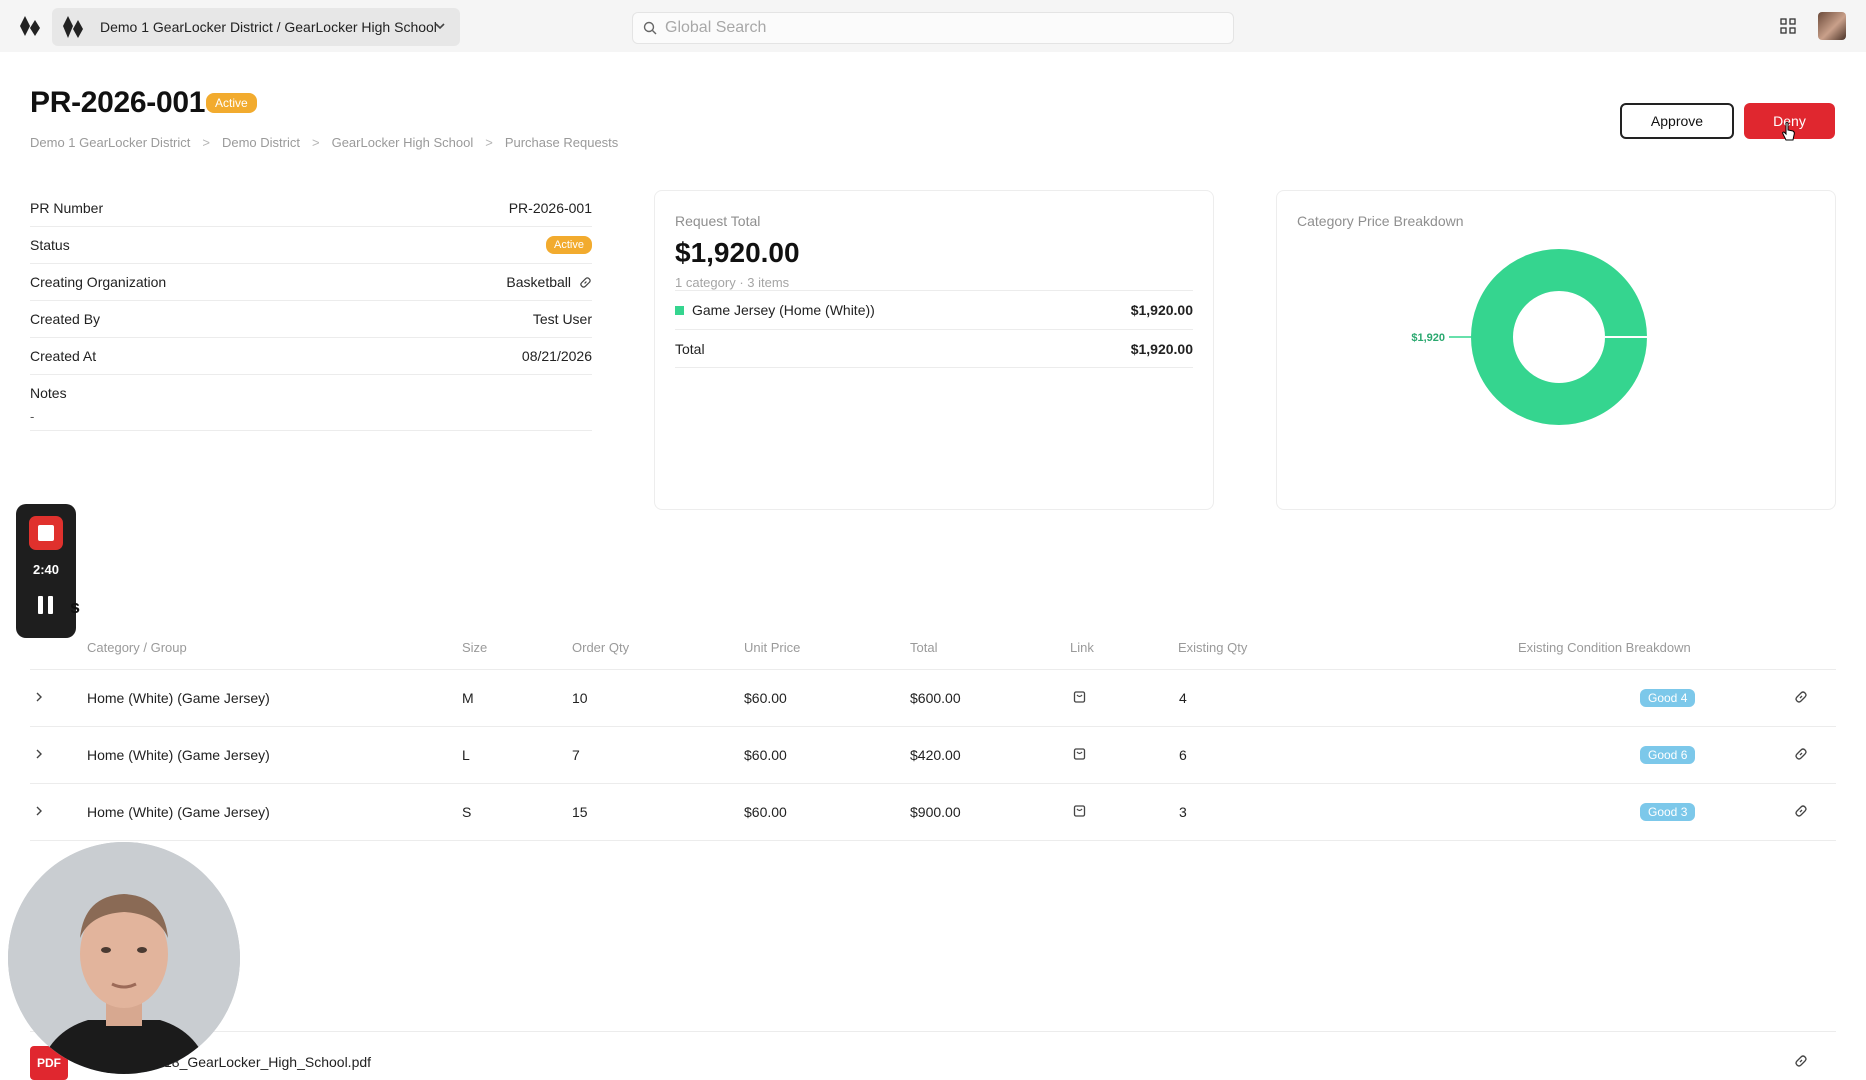 The image size is (1866, 1080). I want to click on detail-row-creating-org: Creating Organization Basketball, so click(311, 282).